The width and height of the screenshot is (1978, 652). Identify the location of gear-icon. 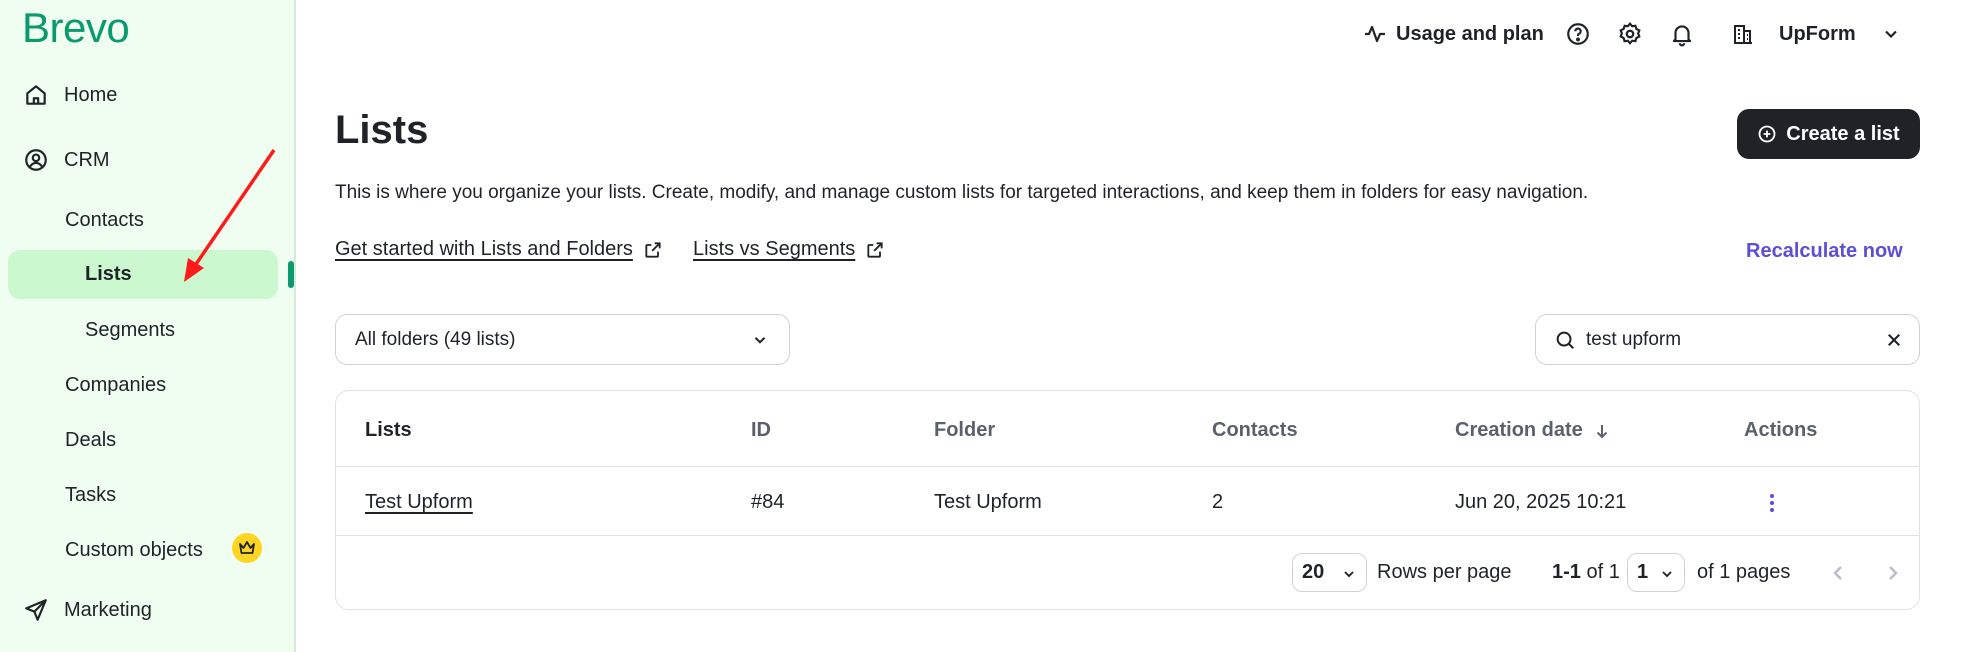
(1630, 34).